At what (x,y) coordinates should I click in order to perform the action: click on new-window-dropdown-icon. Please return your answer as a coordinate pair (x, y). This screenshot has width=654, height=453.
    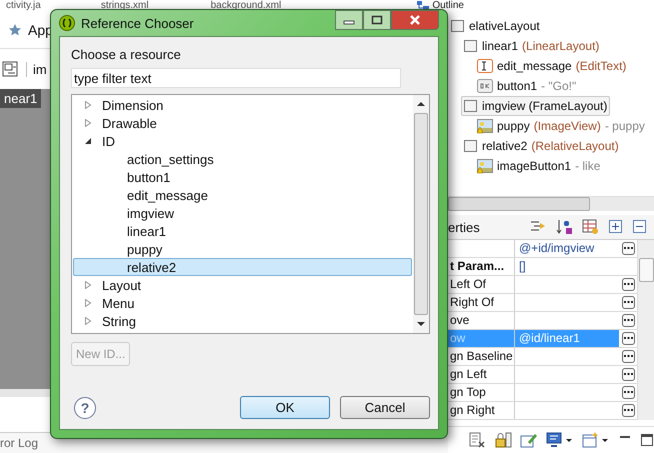
    Looking at the image, I should click on (596, 440).